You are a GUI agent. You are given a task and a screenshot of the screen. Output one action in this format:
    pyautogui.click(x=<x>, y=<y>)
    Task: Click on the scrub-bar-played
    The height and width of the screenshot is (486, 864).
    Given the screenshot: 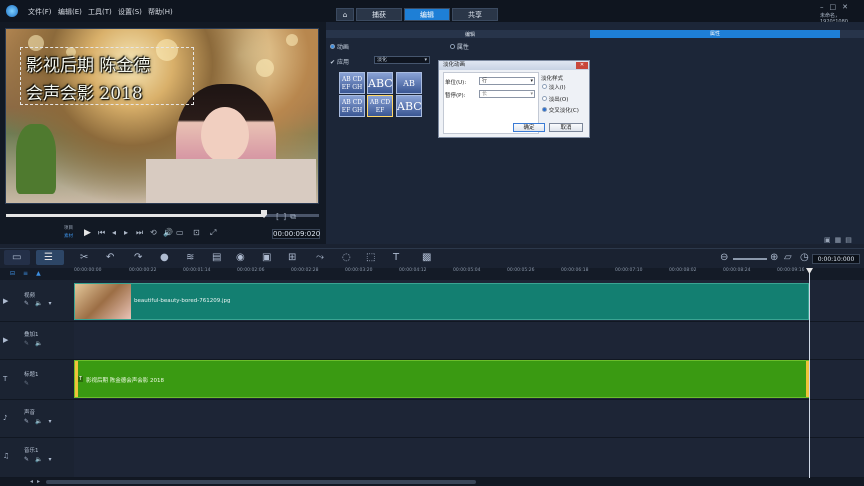 What is the action you would take?
    pyautogui.click(x=135, y=215)
    